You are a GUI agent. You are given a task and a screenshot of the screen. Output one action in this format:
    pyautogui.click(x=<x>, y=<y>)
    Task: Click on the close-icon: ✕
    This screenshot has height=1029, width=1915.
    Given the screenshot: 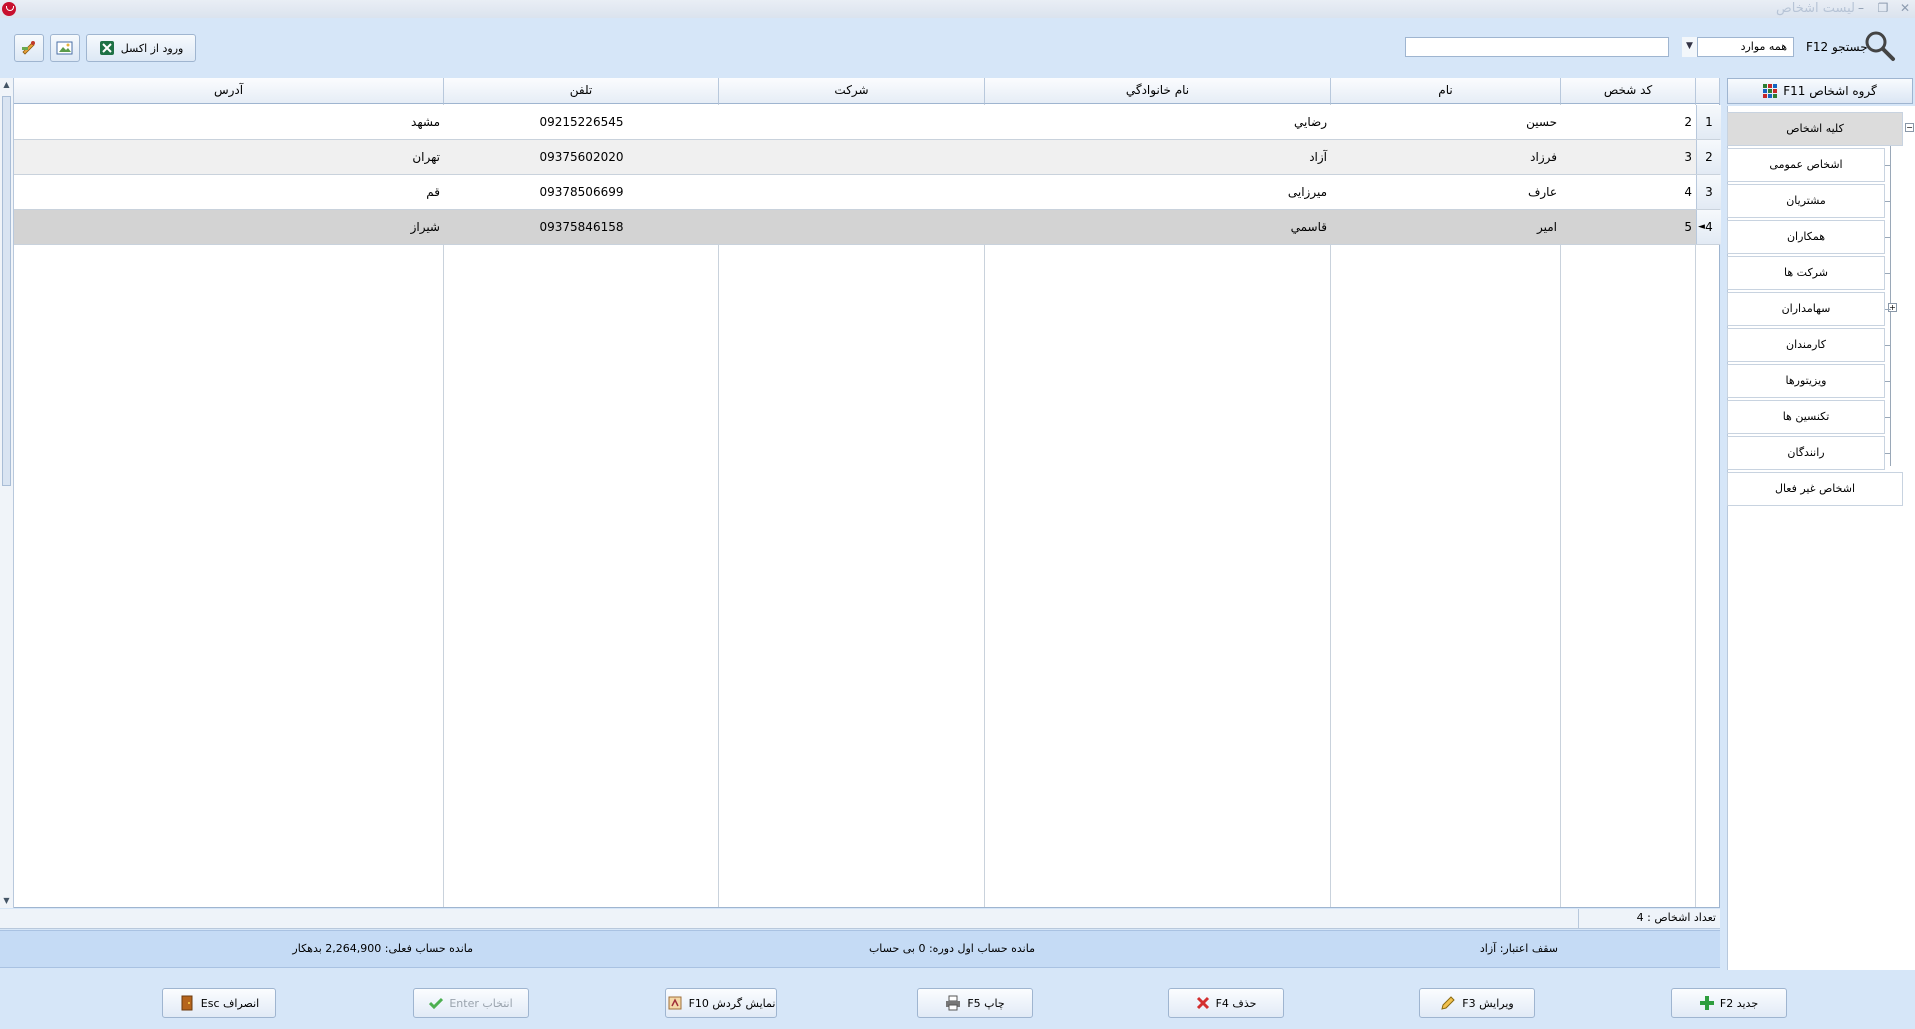 What is the action you would take?
    pyautogui.click(x=1905, y=8)
    